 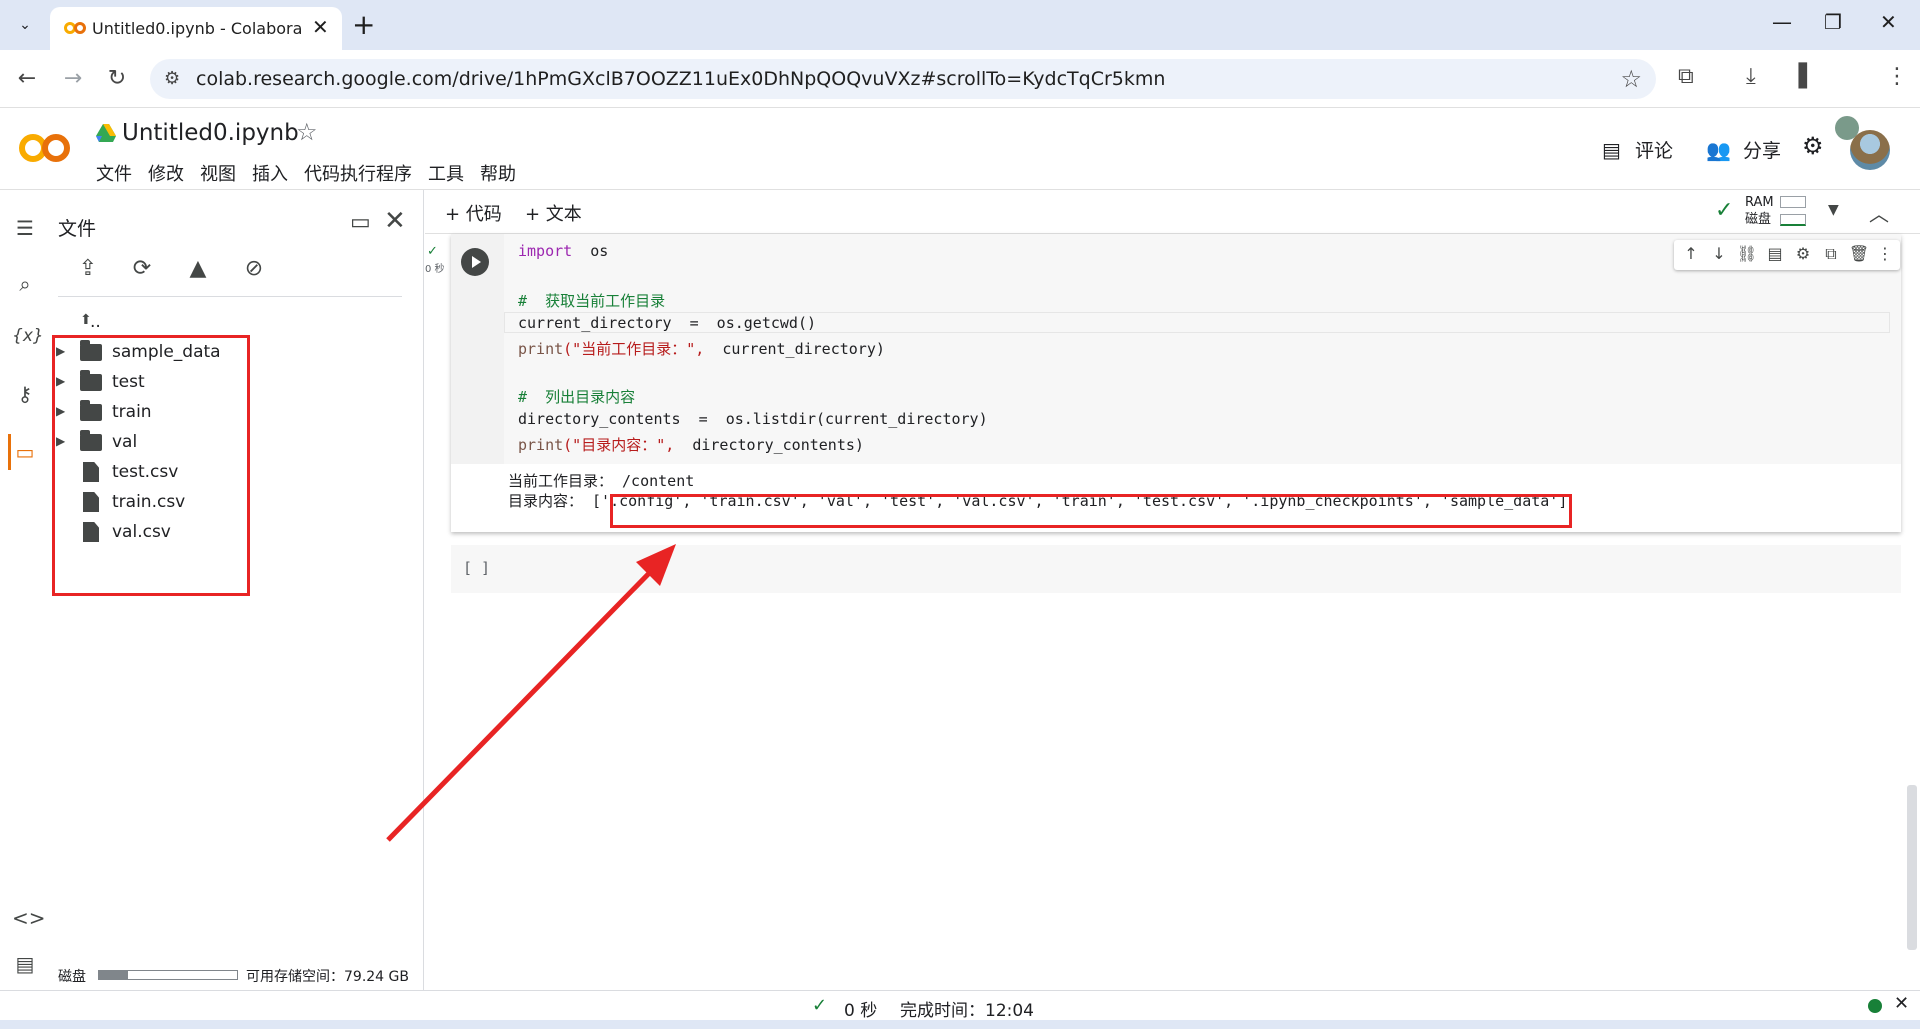 I want to click on variables-icon: {x}, so click(x=28, y=339).